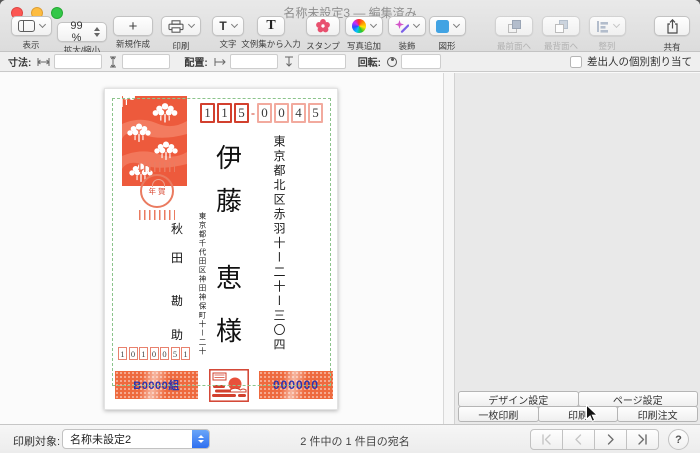 This screenshot has height=453, width=700. What do you see at coordinates (113, 61) in the screenshot?
I see `height-measure-icon` at bounding box center [113, 61].